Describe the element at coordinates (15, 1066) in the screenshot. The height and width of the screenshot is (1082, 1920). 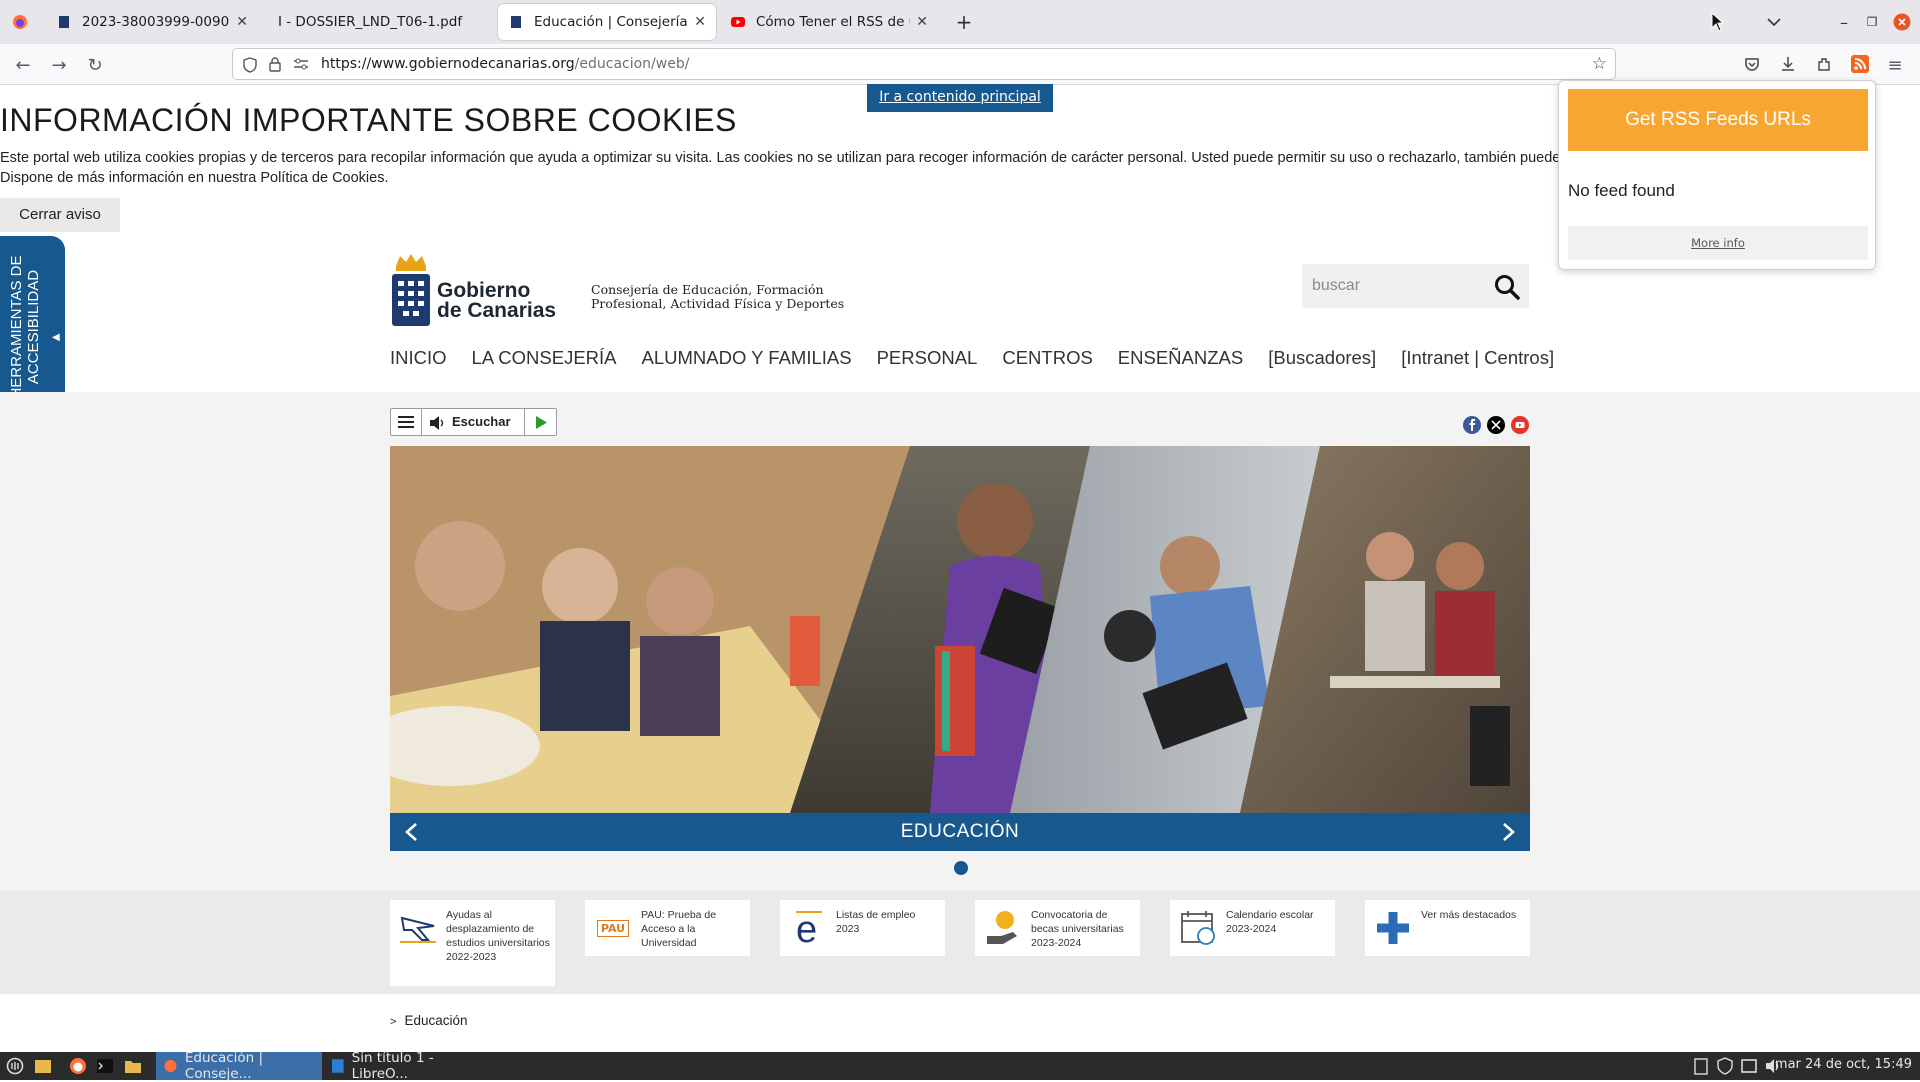
I see `start-menu-icon` at that location.